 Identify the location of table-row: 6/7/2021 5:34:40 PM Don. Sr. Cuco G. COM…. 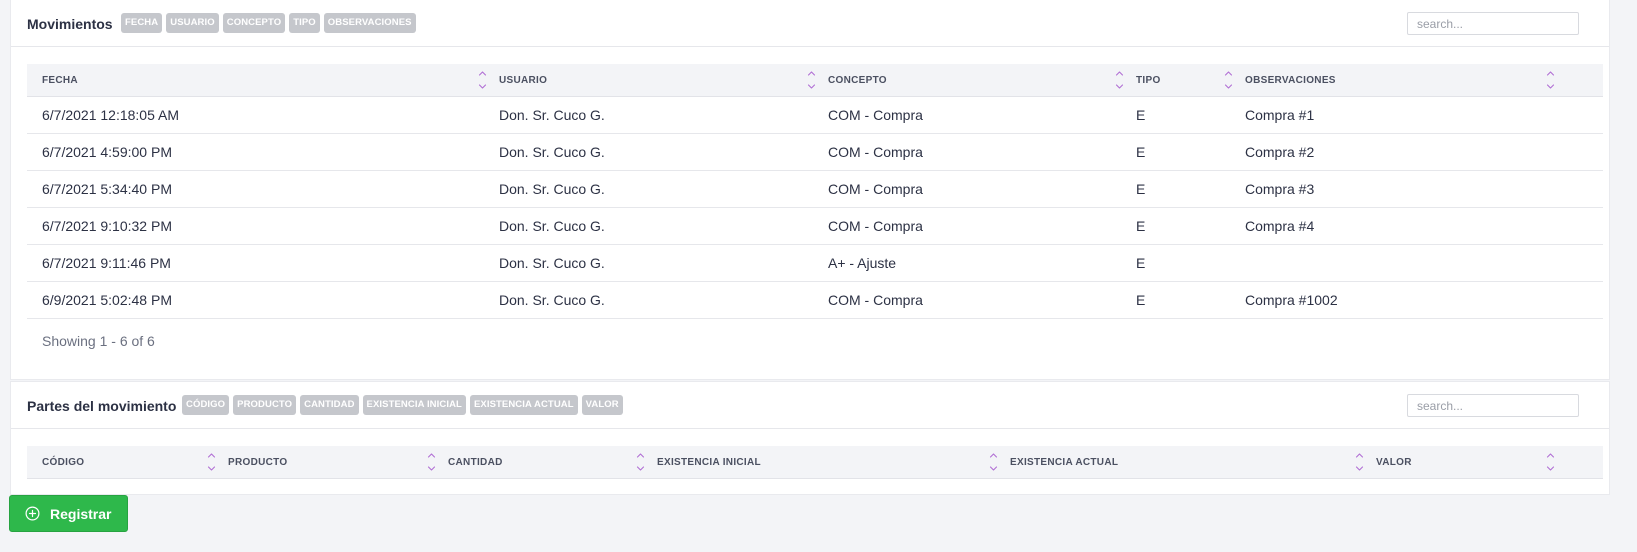
(815, 189).